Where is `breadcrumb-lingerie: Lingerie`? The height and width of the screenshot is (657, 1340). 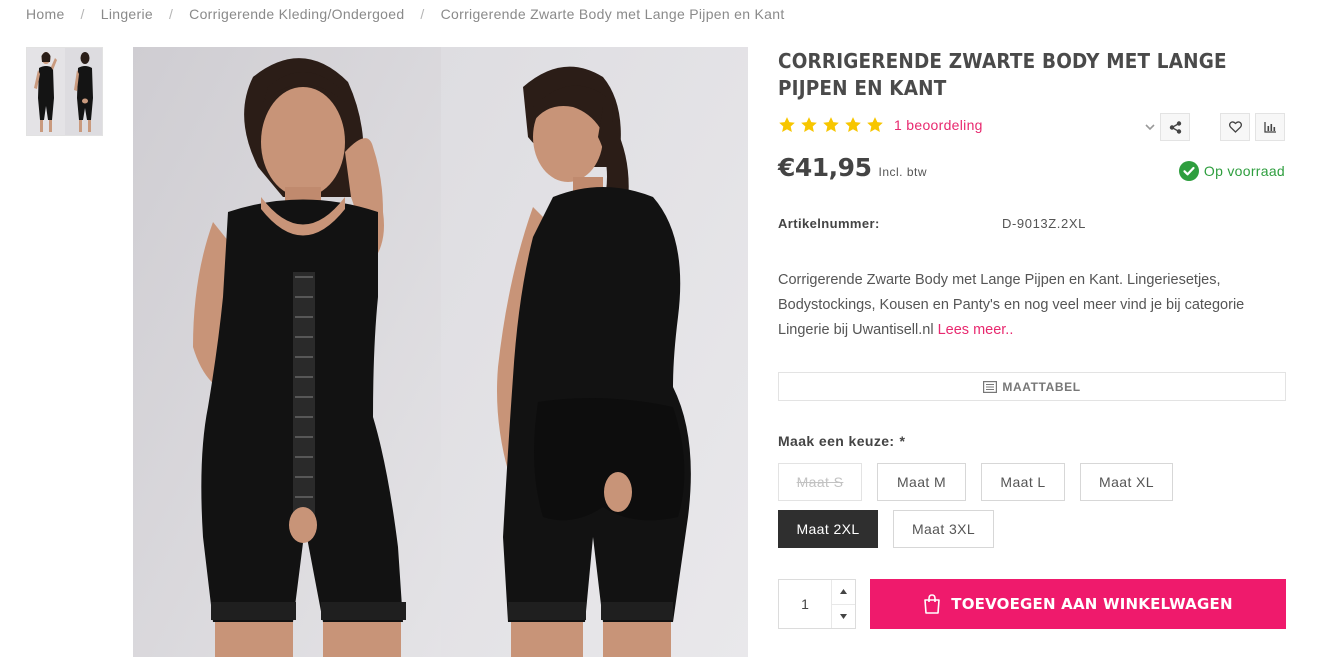 breadcrumb-lingerie: Lingerie is located at coordinates (127, 14).